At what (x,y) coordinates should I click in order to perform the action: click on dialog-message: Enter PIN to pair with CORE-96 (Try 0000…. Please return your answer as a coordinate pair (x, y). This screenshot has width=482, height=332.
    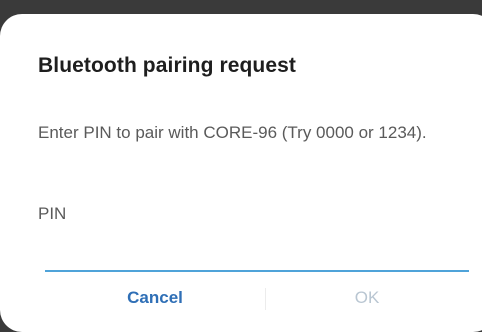
    Looking at the image, I should click on (232, 132).